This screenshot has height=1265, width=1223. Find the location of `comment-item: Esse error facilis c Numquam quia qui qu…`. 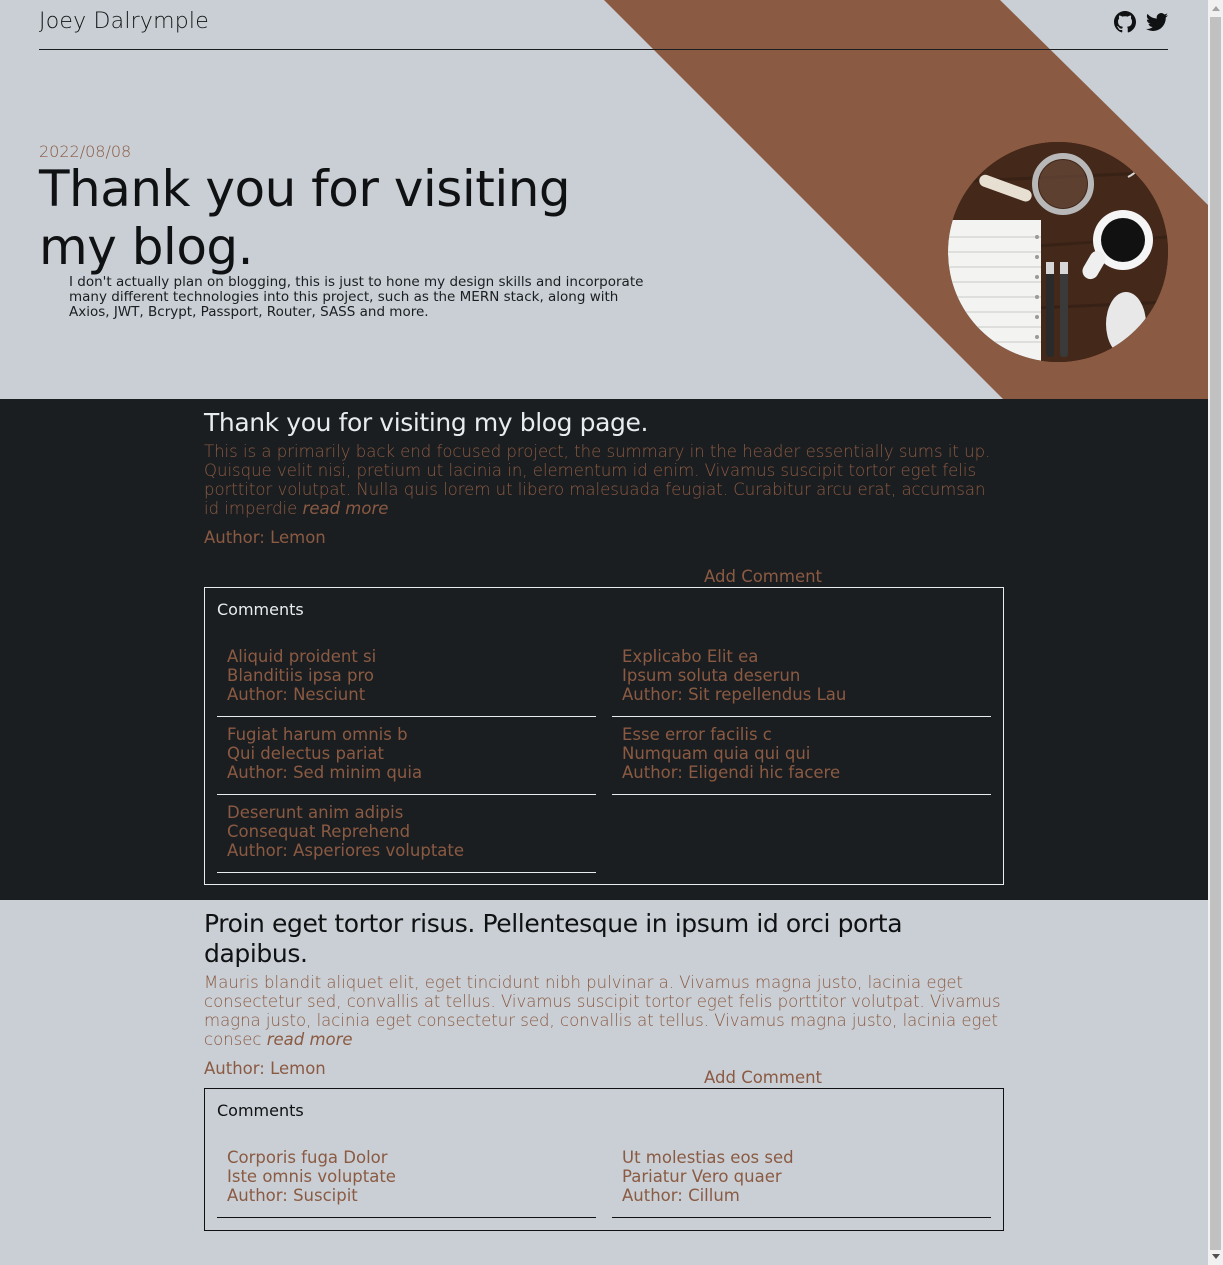

comment-item: Esse error facilis c Numquam quia qui qu… is located at coordinates (801, 756).